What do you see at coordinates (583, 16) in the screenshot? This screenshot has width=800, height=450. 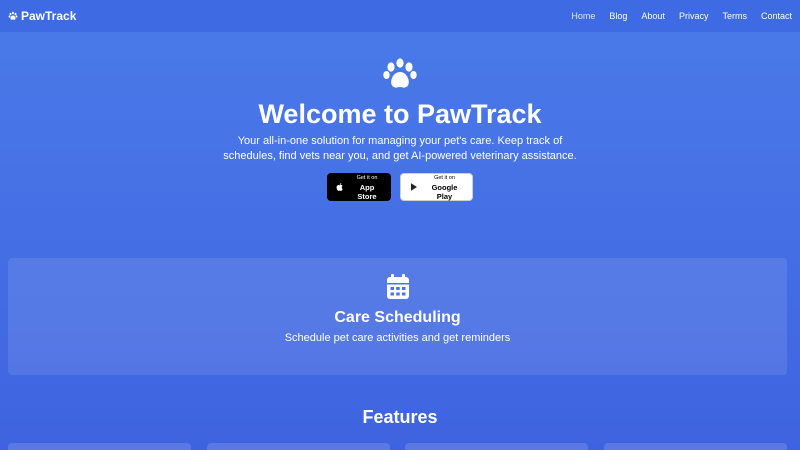 I see `nav-home: Home` at bounding box center [583, 16].